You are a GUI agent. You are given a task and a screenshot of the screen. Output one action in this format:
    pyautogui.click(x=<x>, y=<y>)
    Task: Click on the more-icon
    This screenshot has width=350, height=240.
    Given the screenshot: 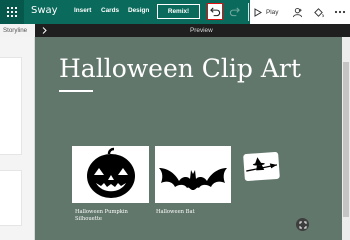 What is the action you would take?
    pyautogui.click(x=340, y=12)
    